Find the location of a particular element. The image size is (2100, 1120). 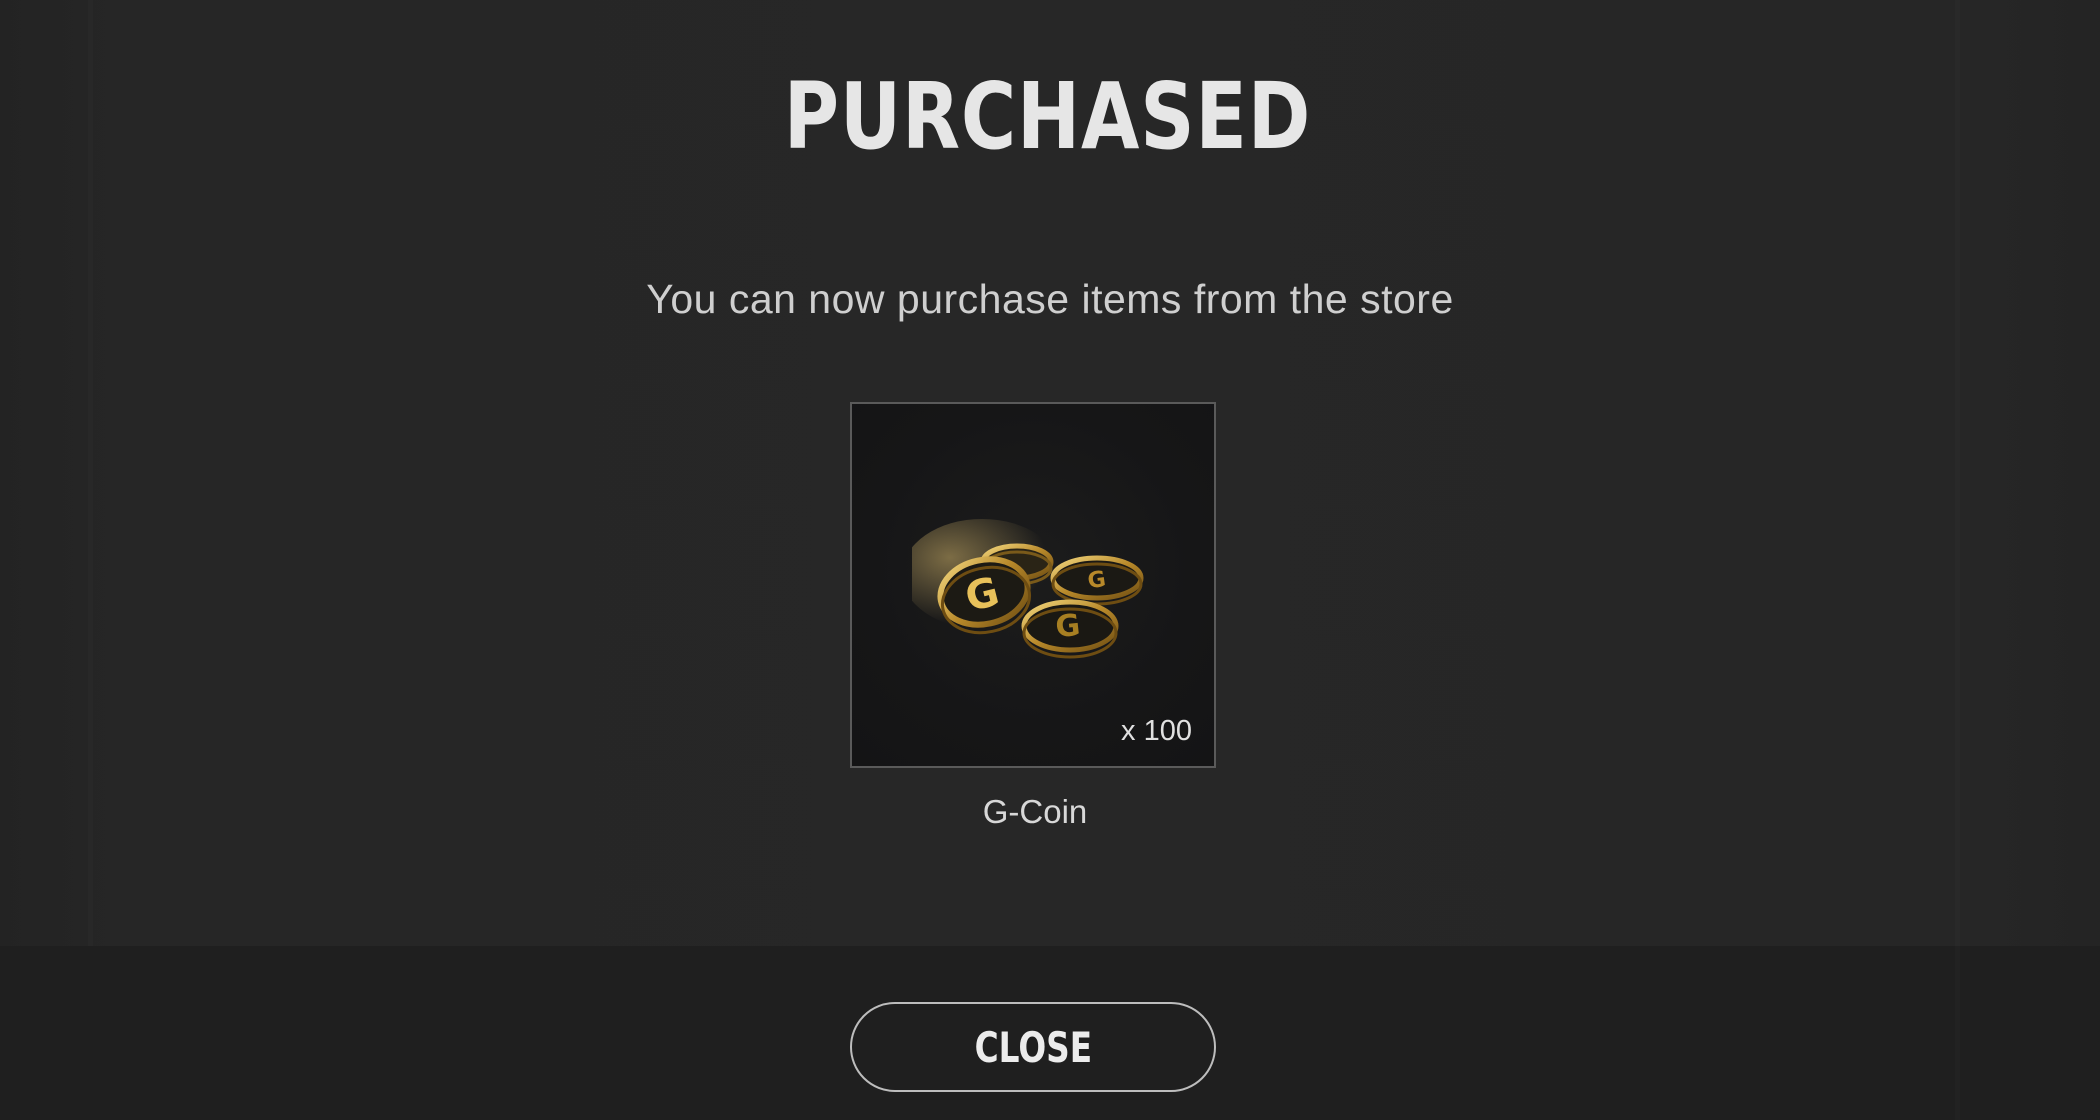

close-button: CLOSE is located at coordinates (1033, 1047).